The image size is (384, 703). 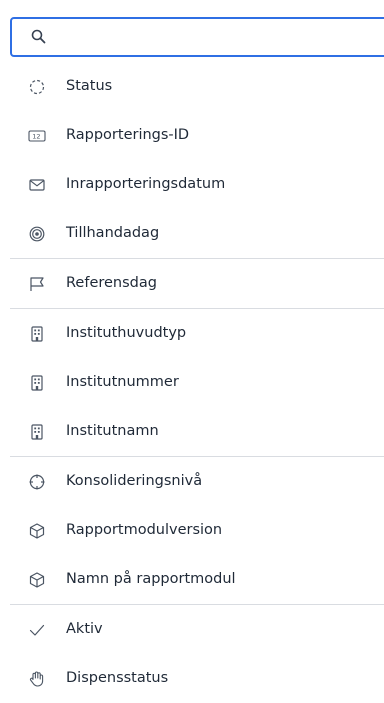 What do you see at coordinates (192, 86) in the screenshot?
I see `list-item-status: Status` at bounding box center [192, 86].